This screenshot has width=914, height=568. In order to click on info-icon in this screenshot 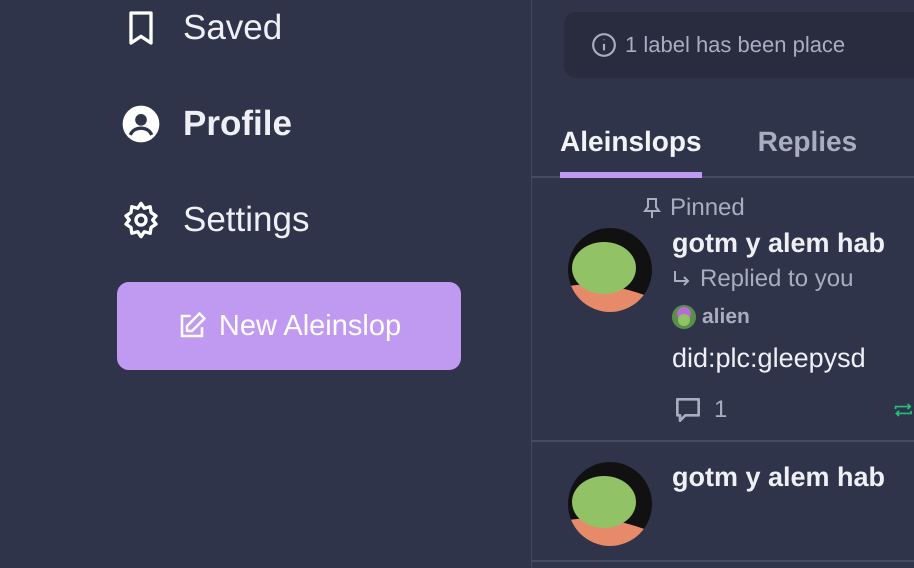, I will do `click(604, 45)`.